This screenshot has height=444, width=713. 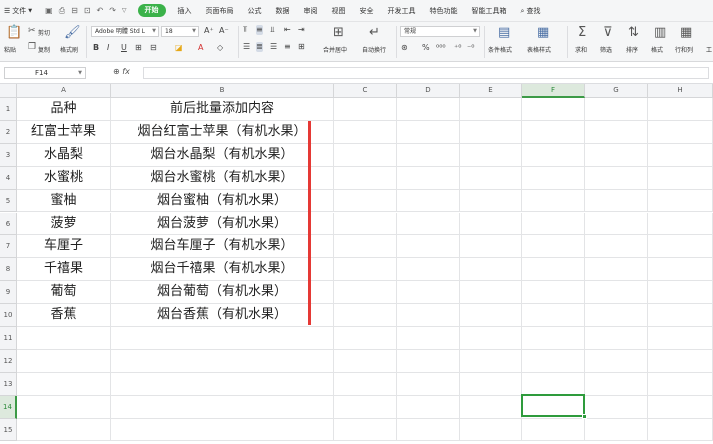 What do you see at coordinates (246, 47) in the screenshot?
I see `align-left-icon: ☰` at bounding box center [246, 47].